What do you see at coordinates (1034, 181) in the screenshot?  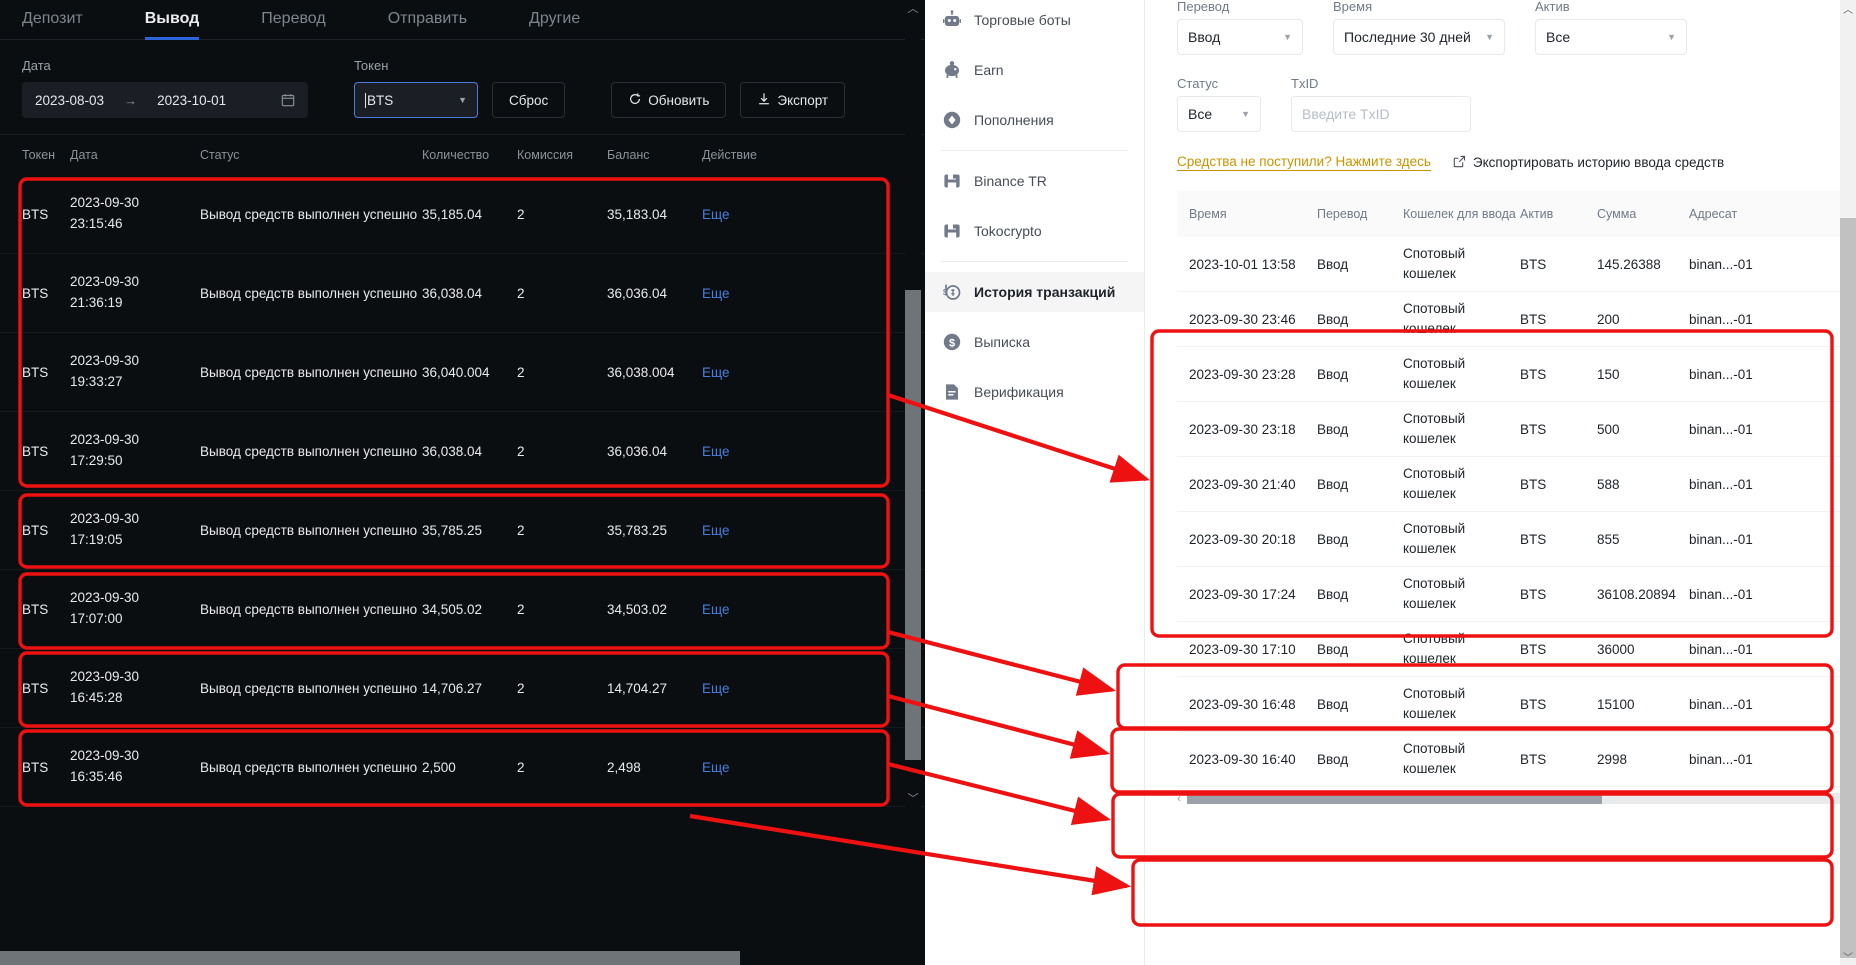 I see `sidebar-item-3: Binance TR` at bounding box center [1034, 181].